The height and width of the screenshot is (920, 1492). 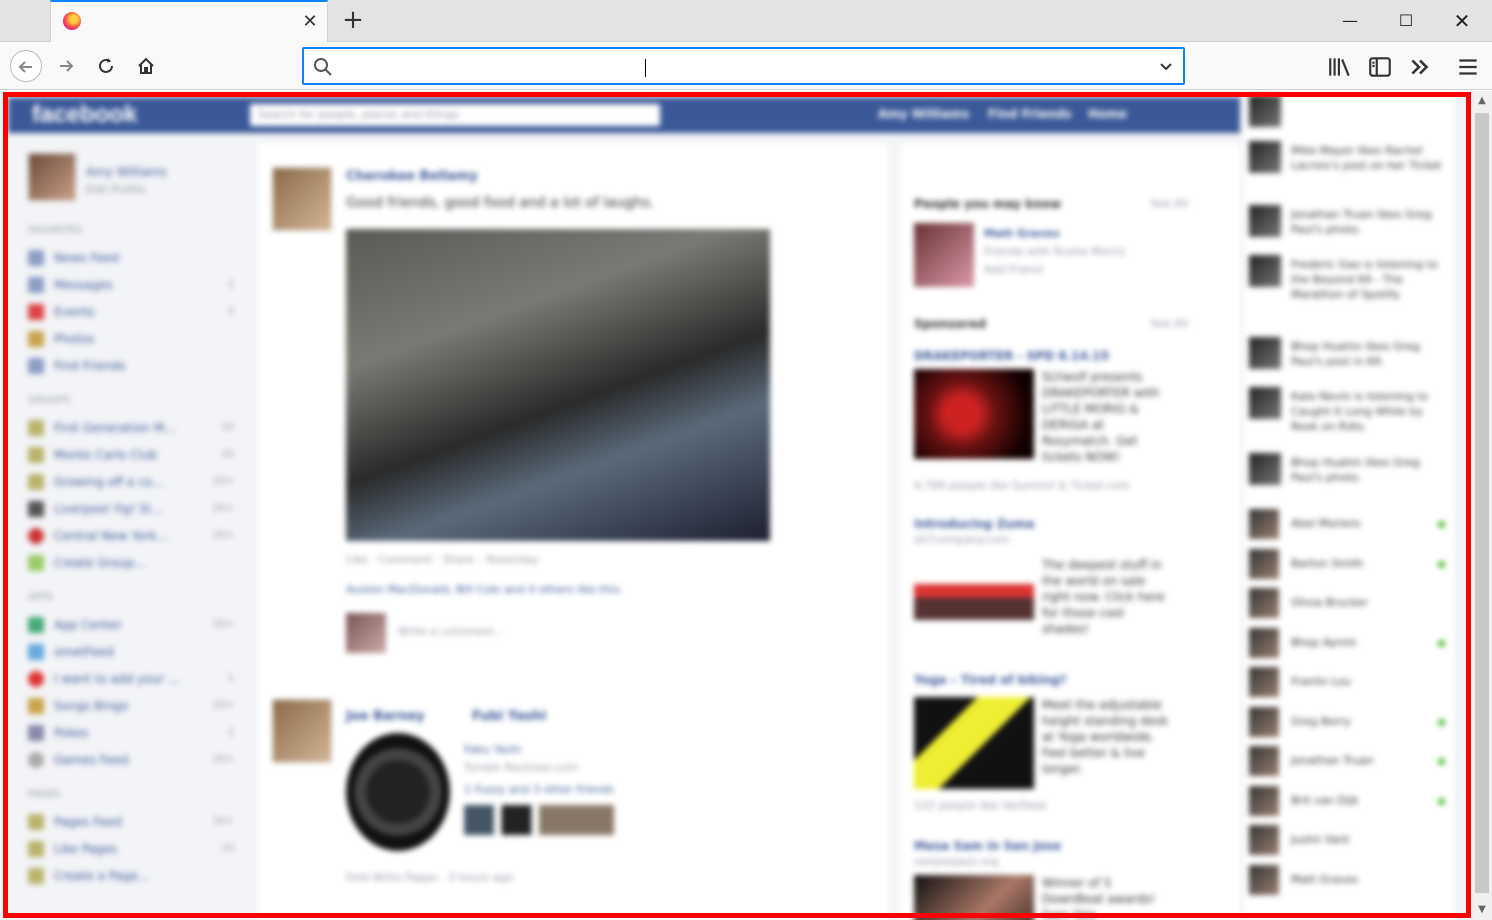 I want to click on close-tab-icon: ✕, so click(x=310, y=22).